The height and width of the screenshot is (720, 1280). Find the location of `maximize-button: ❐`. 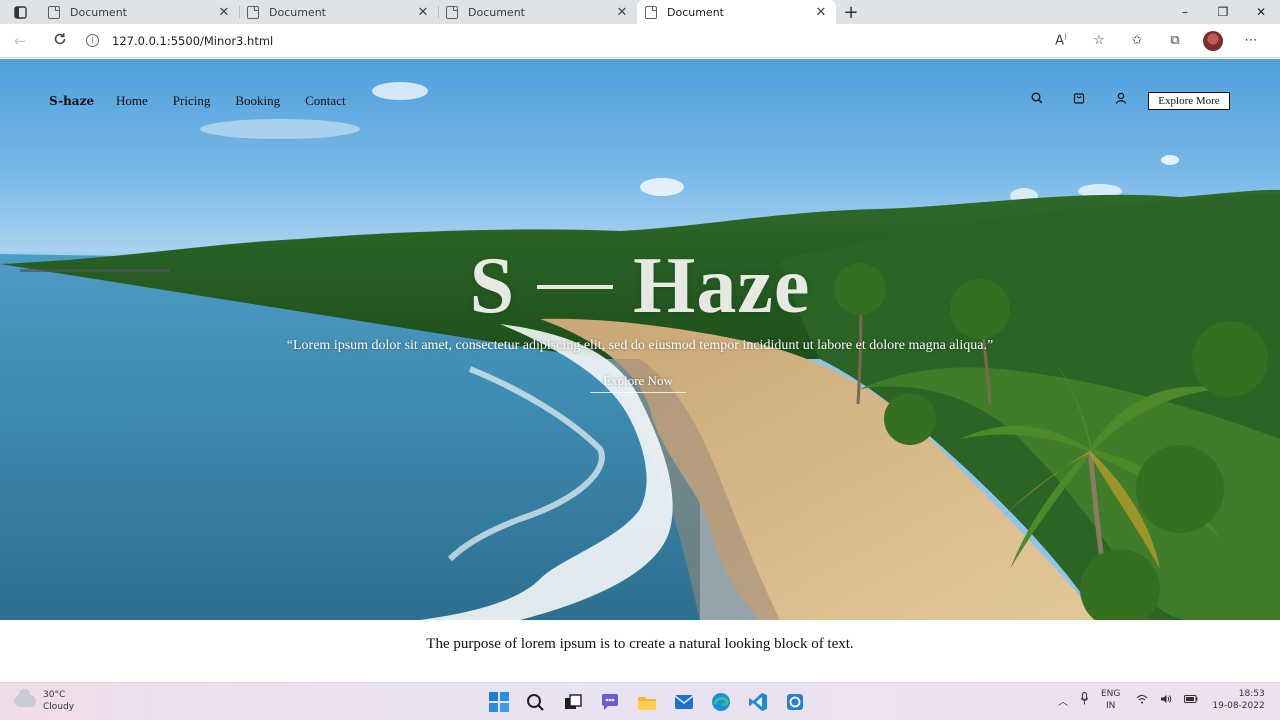

maximize-button: ❐ is located at coordinates (1223, 12).